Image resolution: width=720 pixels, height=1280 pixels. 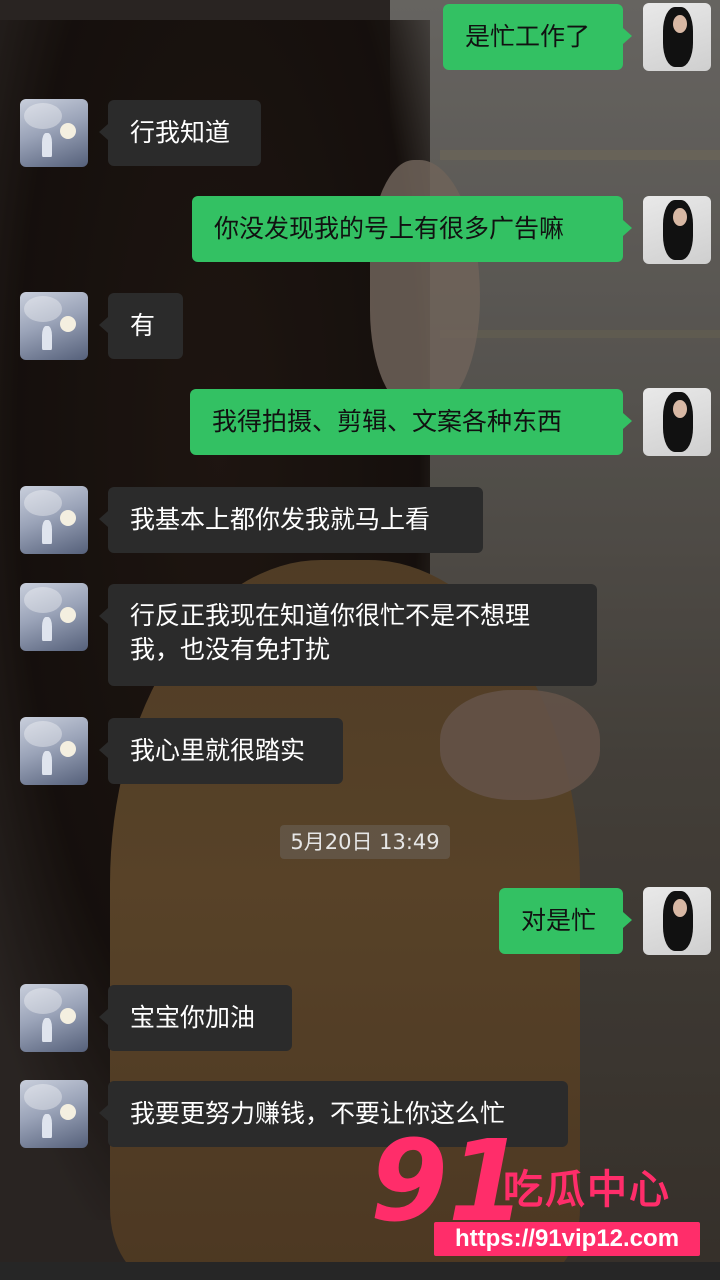 What do you see at coordinates (537, 37) in the screenshot?
I see `message-bubble-outgoing: 是忙工作了` at bounding box center [537, 37].